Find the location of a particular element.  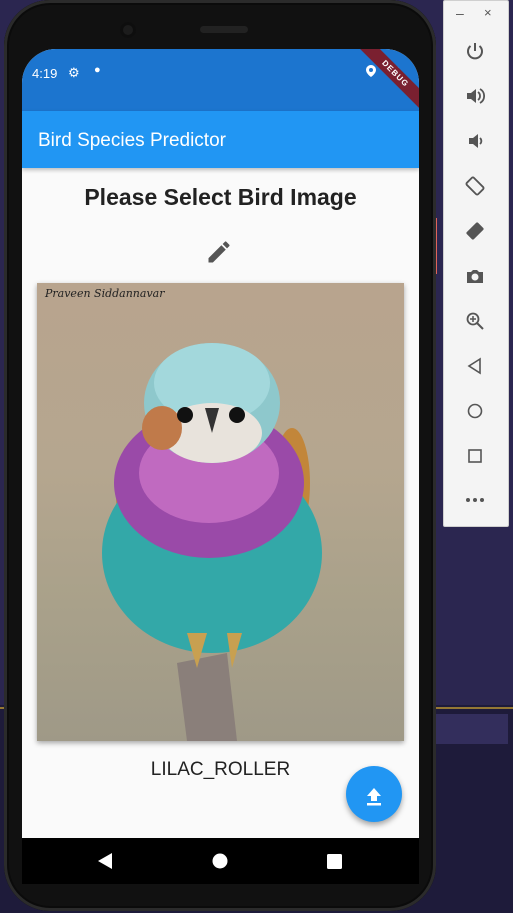

rotate-left-button is located at coordinates (475, 186).